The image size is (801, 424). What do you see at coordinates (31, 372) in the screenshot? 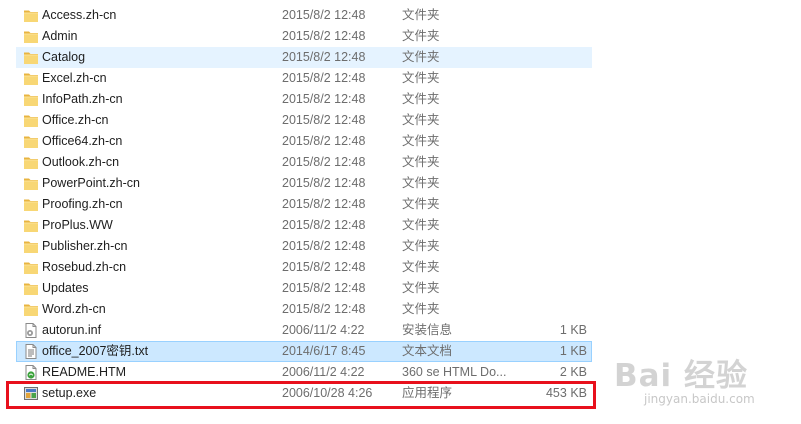
I see `html-file-icon` at bounding box center [31, 372].